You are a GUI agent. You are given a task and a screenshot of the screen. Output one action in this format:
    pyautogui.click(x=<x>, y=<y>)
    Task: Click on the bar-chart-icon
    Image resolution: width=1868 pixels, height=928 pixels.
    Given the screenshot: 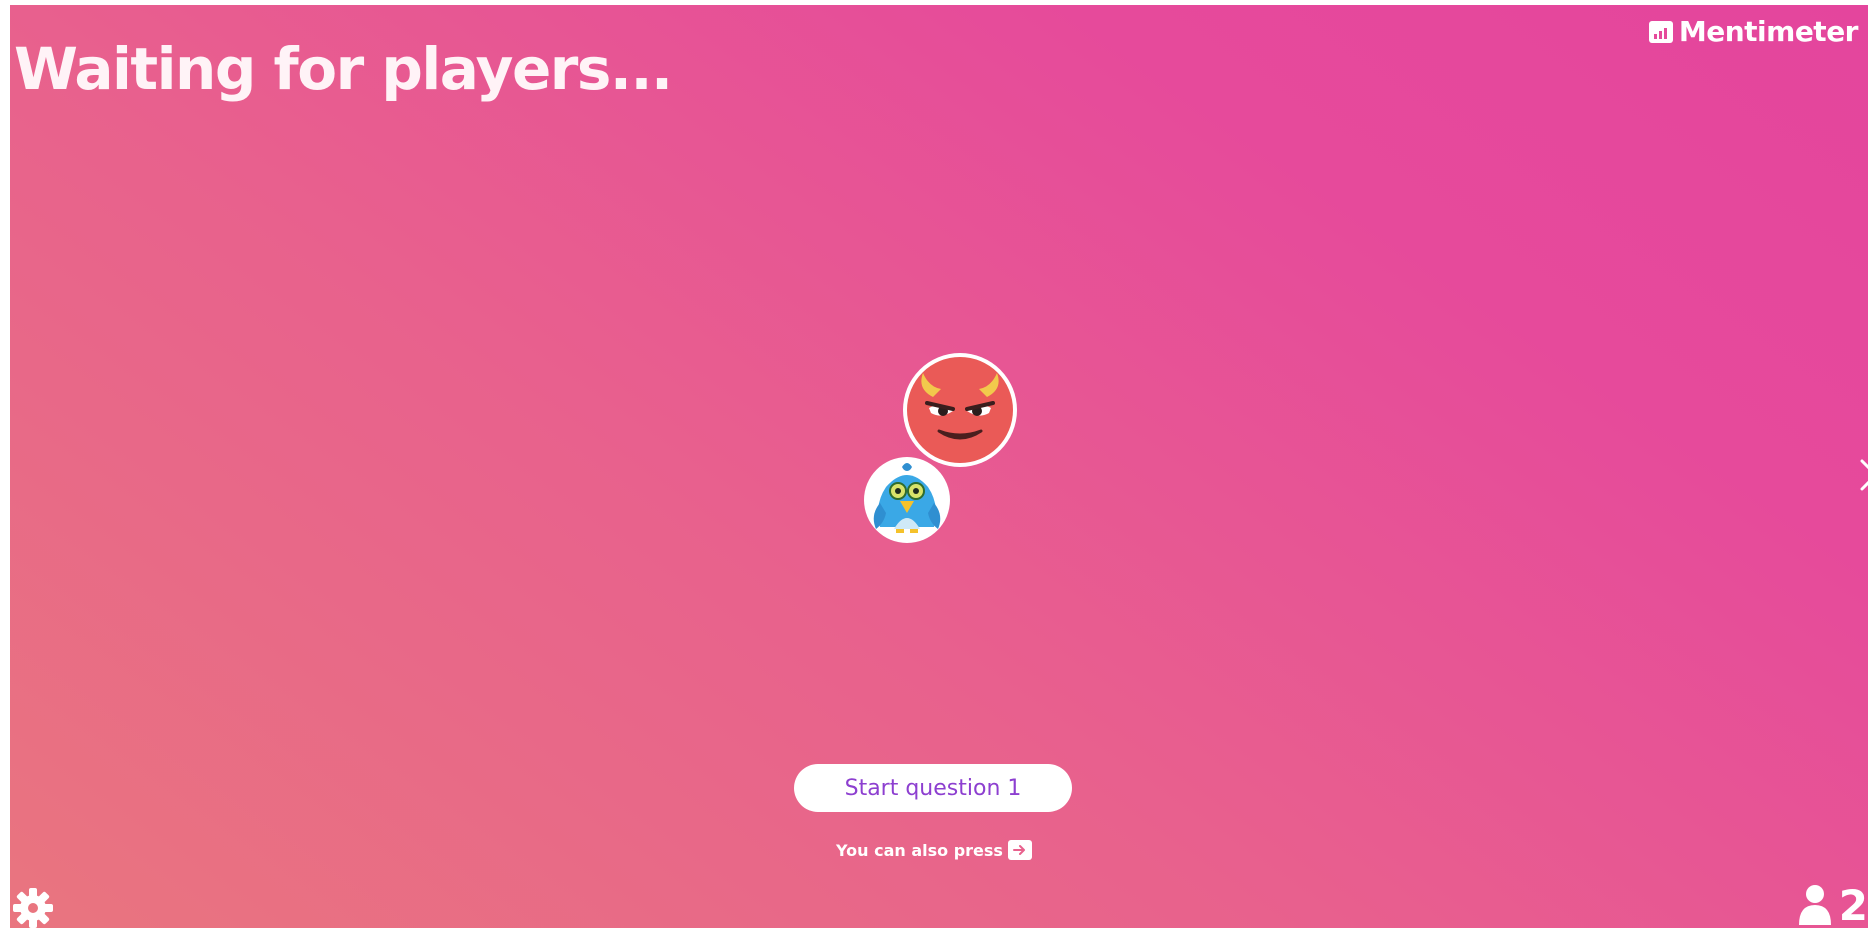 What is the action you would take?
    pyautogui.click(x=1660, y=31)
    